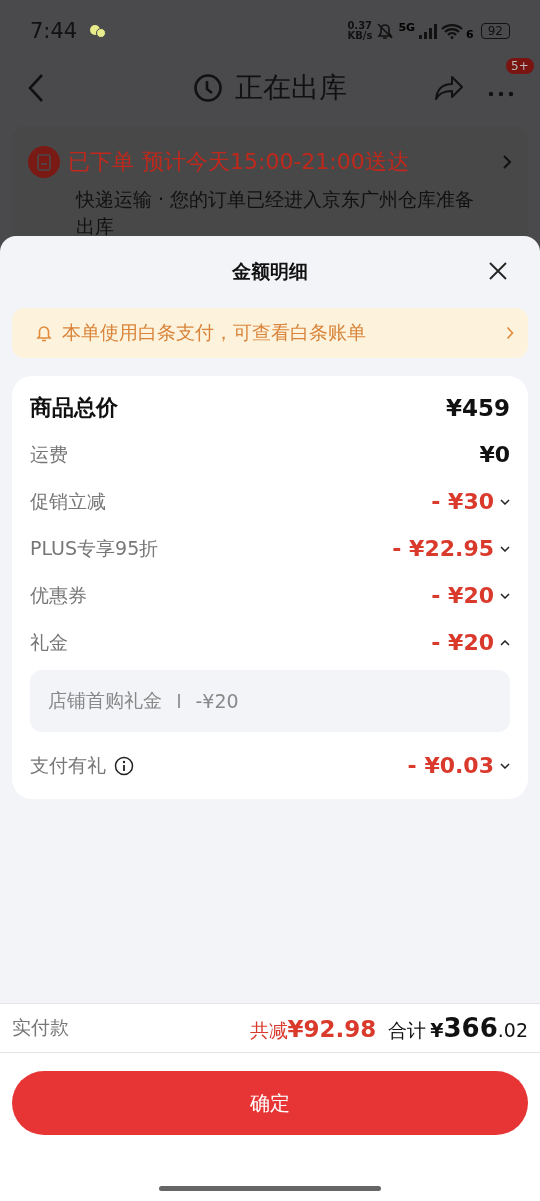 This screenshot has width=540, height=1201. What do you see at coordinates (105, 700) in the screenshot?
I see `detail-label: 店铺首购礼金` at bounding box center [105, 700].